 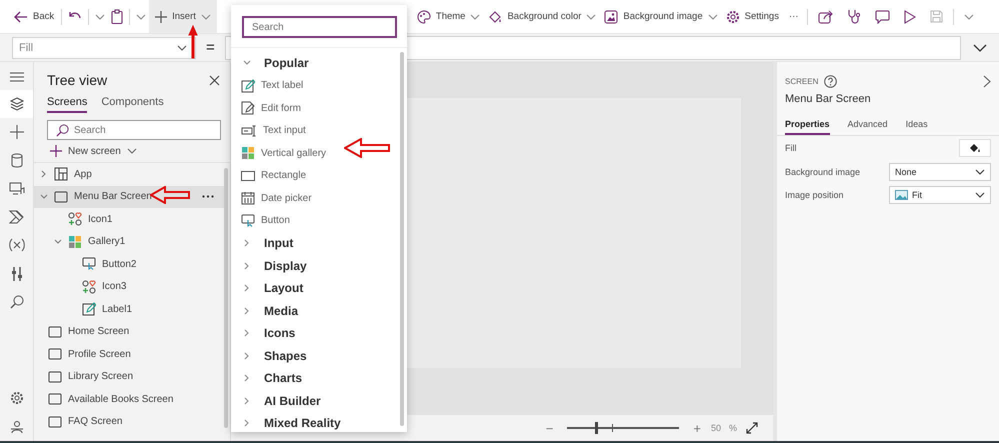 What do you see at coordinates (315, 288) in the screenshot?
I see `category-header: Layout` at bounding box center [315, 288].